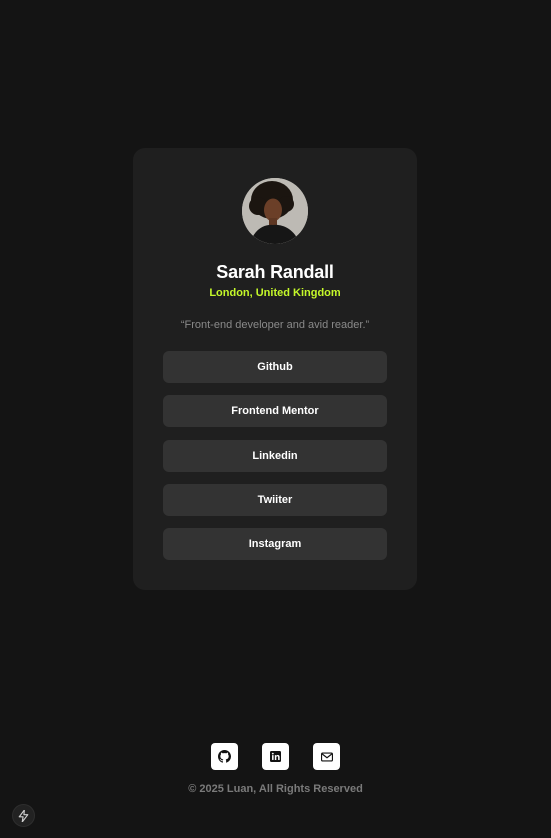  Describe the element at coordinates (275, 293) in the screenshot. I see `profile-location: London, United Kingdom` at that location.